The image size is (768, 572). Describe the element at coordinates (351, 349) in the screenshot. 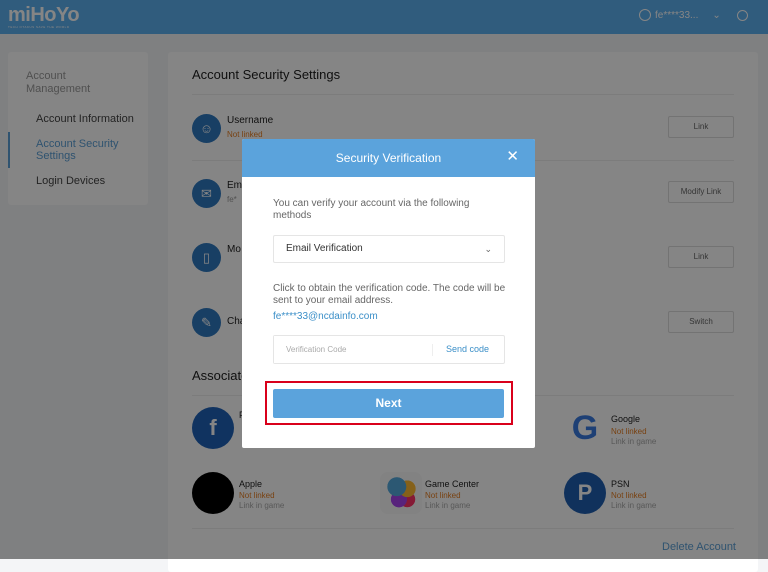

I see `verification-code-input` at that location.